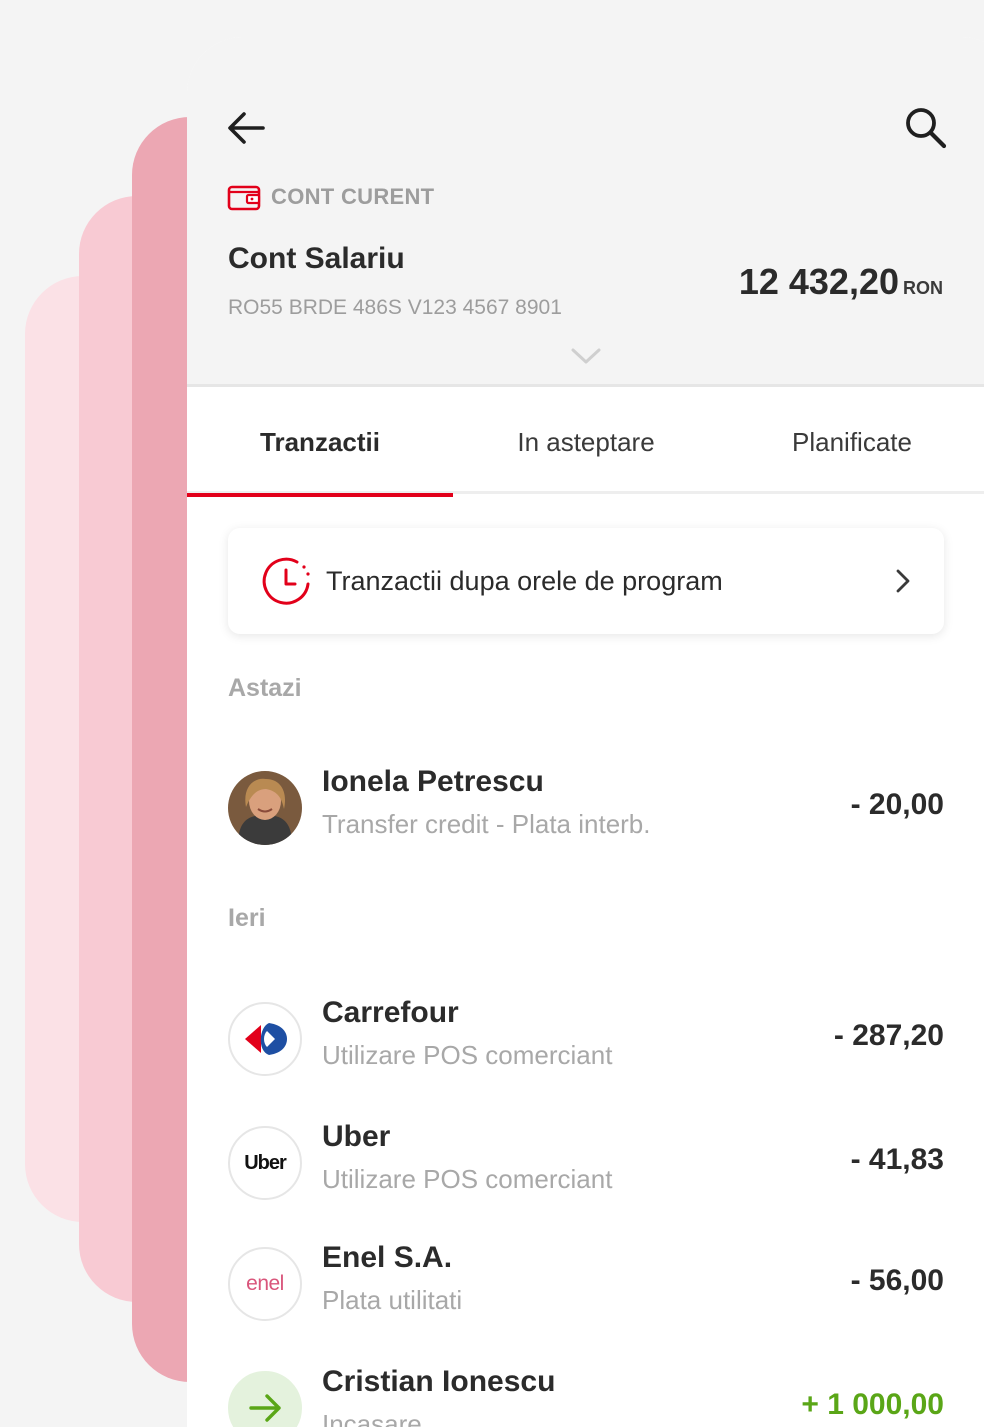  Describe the element at coordinates (247, 918) in the screenshot. I see `section-header-yesterday: Ieri` at that location.